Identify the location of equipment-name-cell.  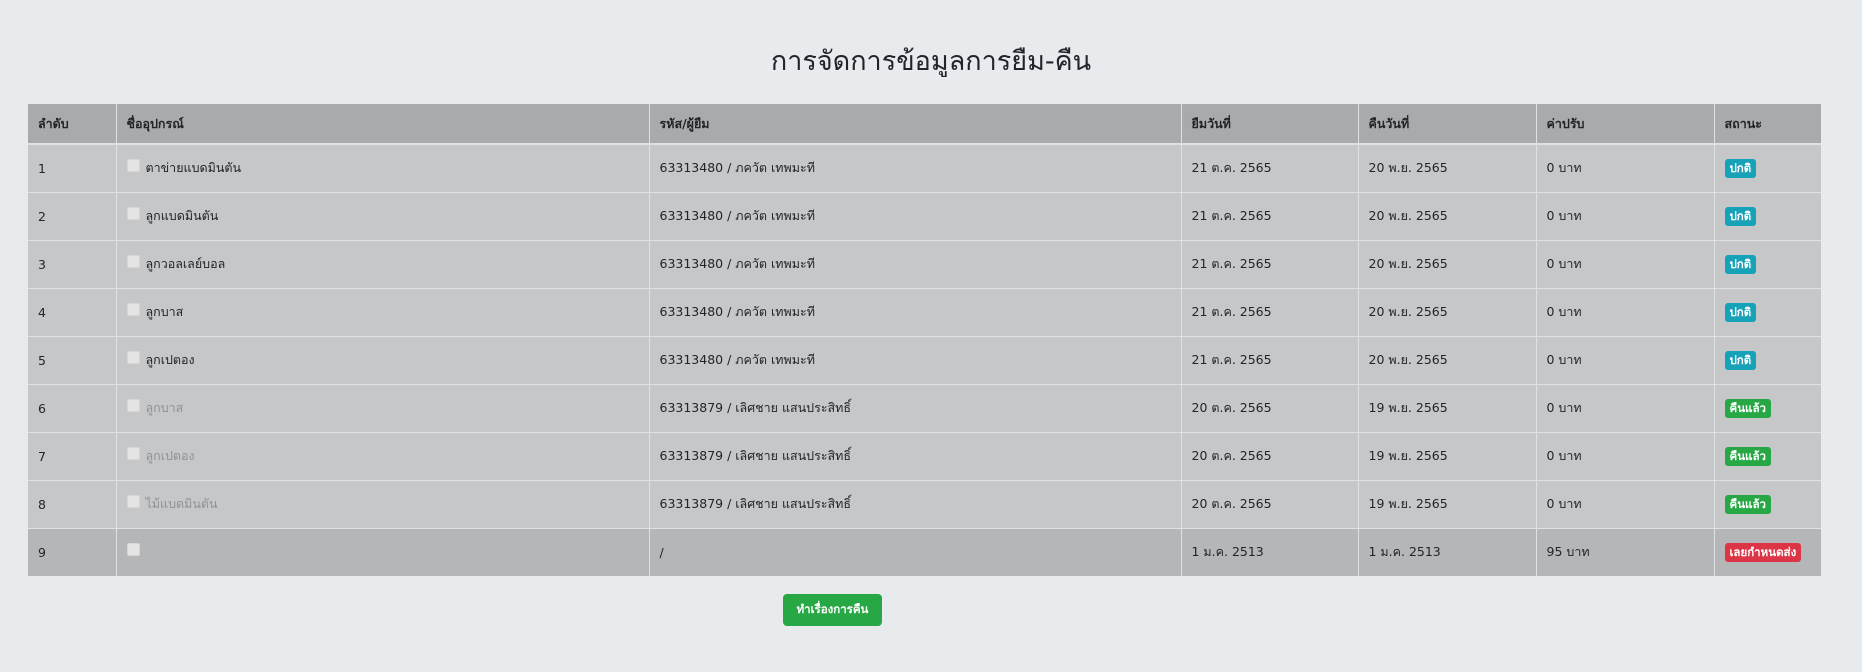
(383, 551).